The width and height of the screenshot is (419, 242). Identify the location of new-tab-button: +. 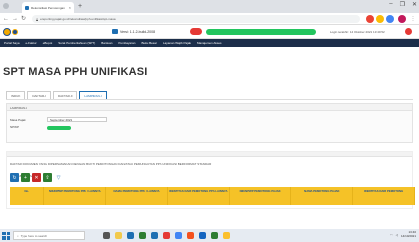
(80, 6).